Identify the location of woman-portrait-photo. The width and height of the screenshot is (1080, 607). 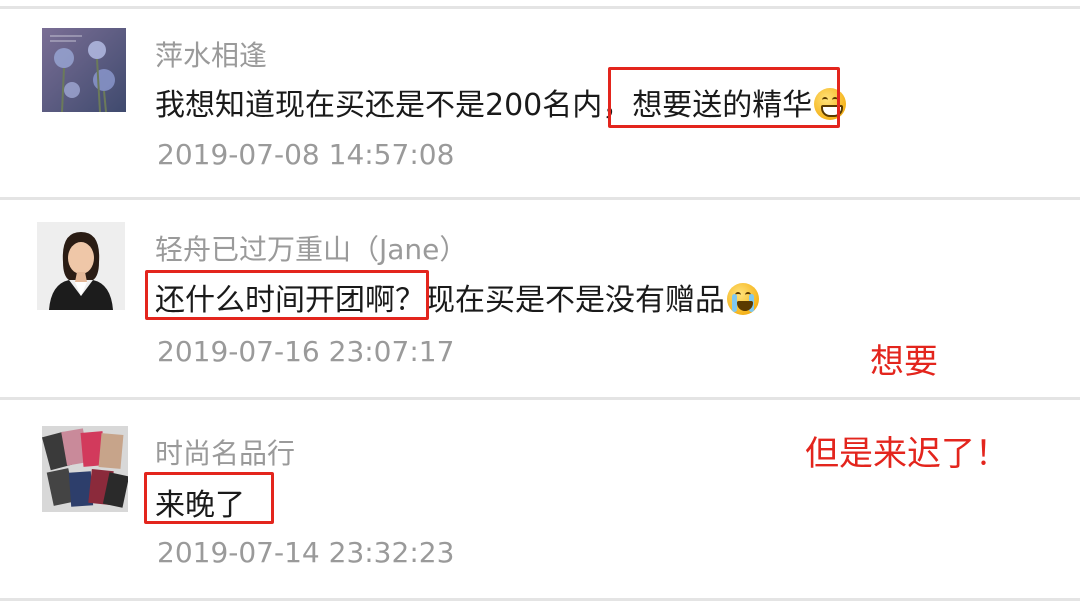
(81, 266).